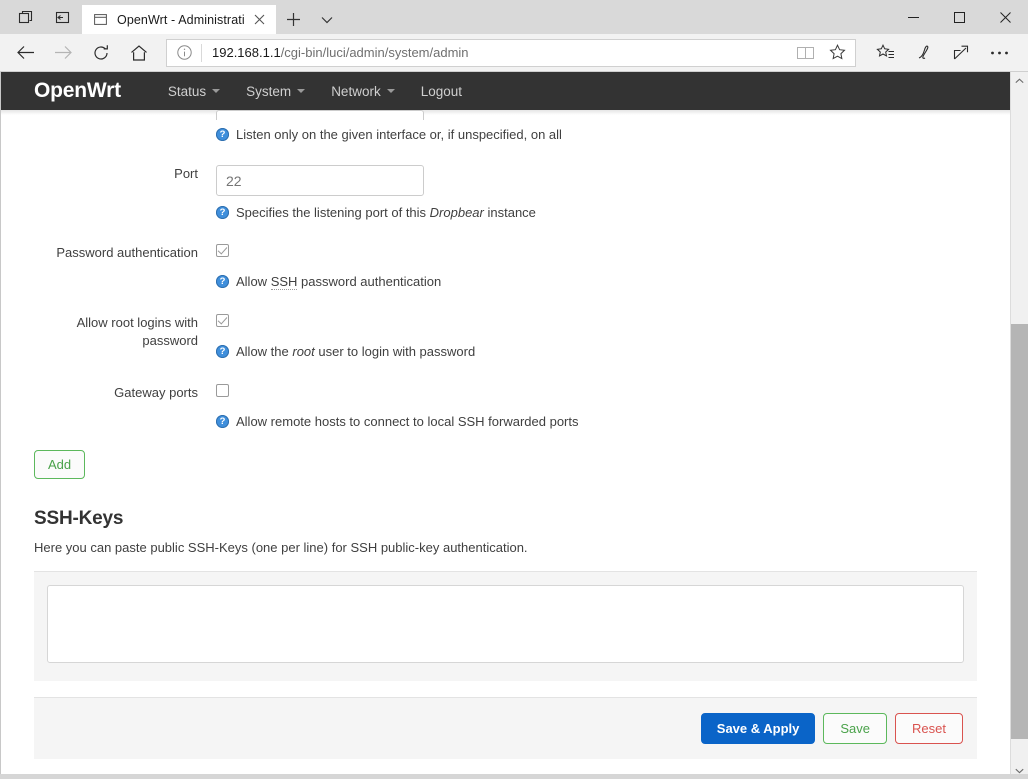 Image resolution: width=1028 pixels, height=779 pixels. I want to click on page-favicon-icon, so click(100, 19).